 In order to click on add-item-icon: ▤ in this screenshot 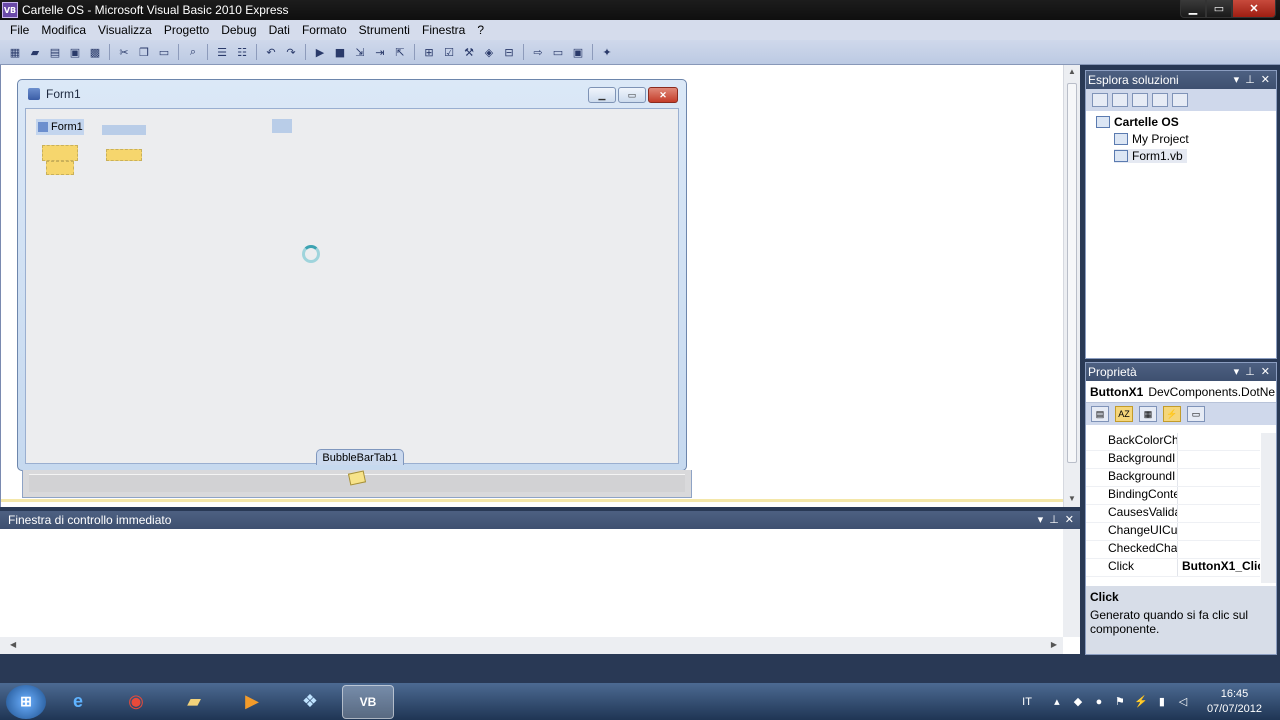, I will do `click(55, 52)`.